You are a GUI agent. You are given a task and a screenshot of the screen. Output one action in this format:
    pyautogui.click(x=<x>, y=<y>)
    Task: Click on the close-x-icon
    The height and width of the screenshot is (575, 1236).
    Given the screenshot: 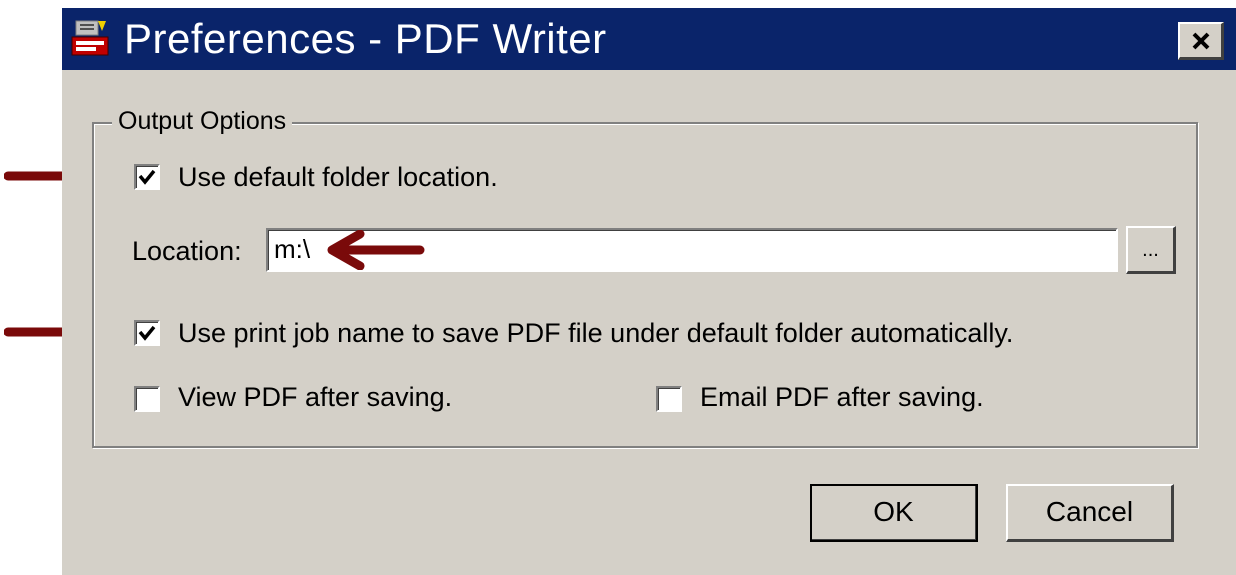 What is the action you would take?
    pyautogui.click(x=1201, y=41)
    